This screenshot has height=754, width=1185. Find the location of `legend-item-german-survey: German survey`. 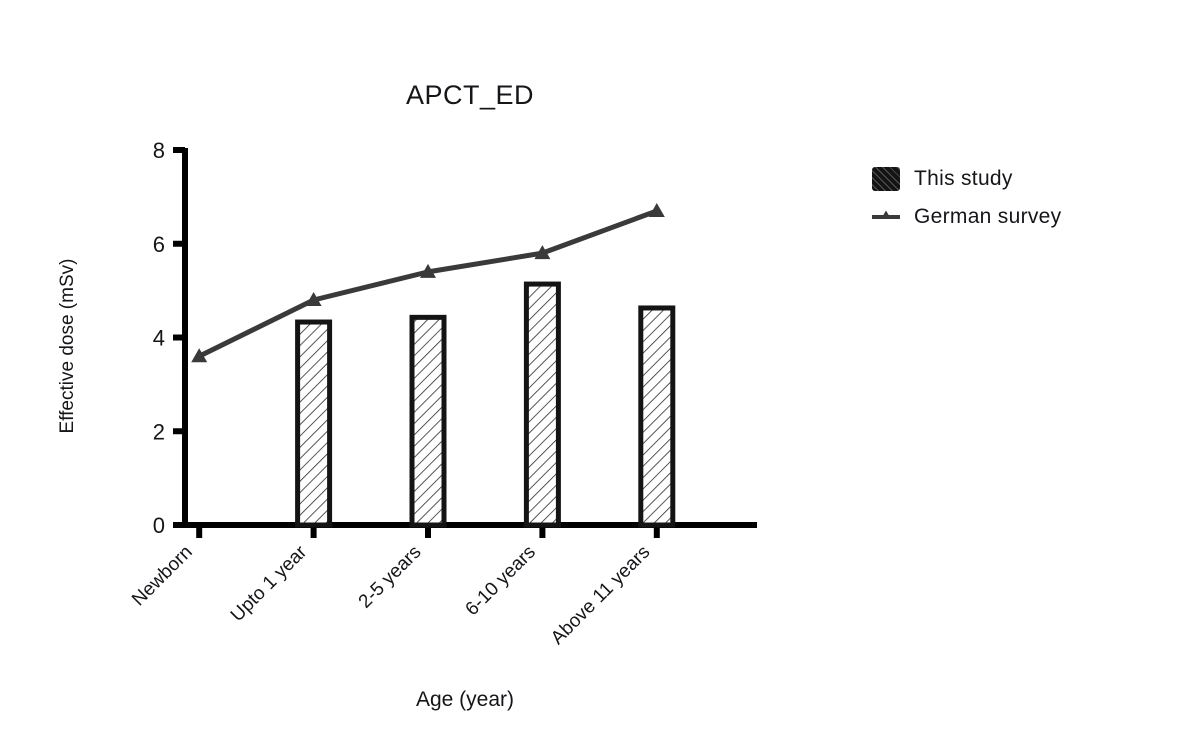

legend-item-german-survey: German survey is located at coordinates (1017, 217).